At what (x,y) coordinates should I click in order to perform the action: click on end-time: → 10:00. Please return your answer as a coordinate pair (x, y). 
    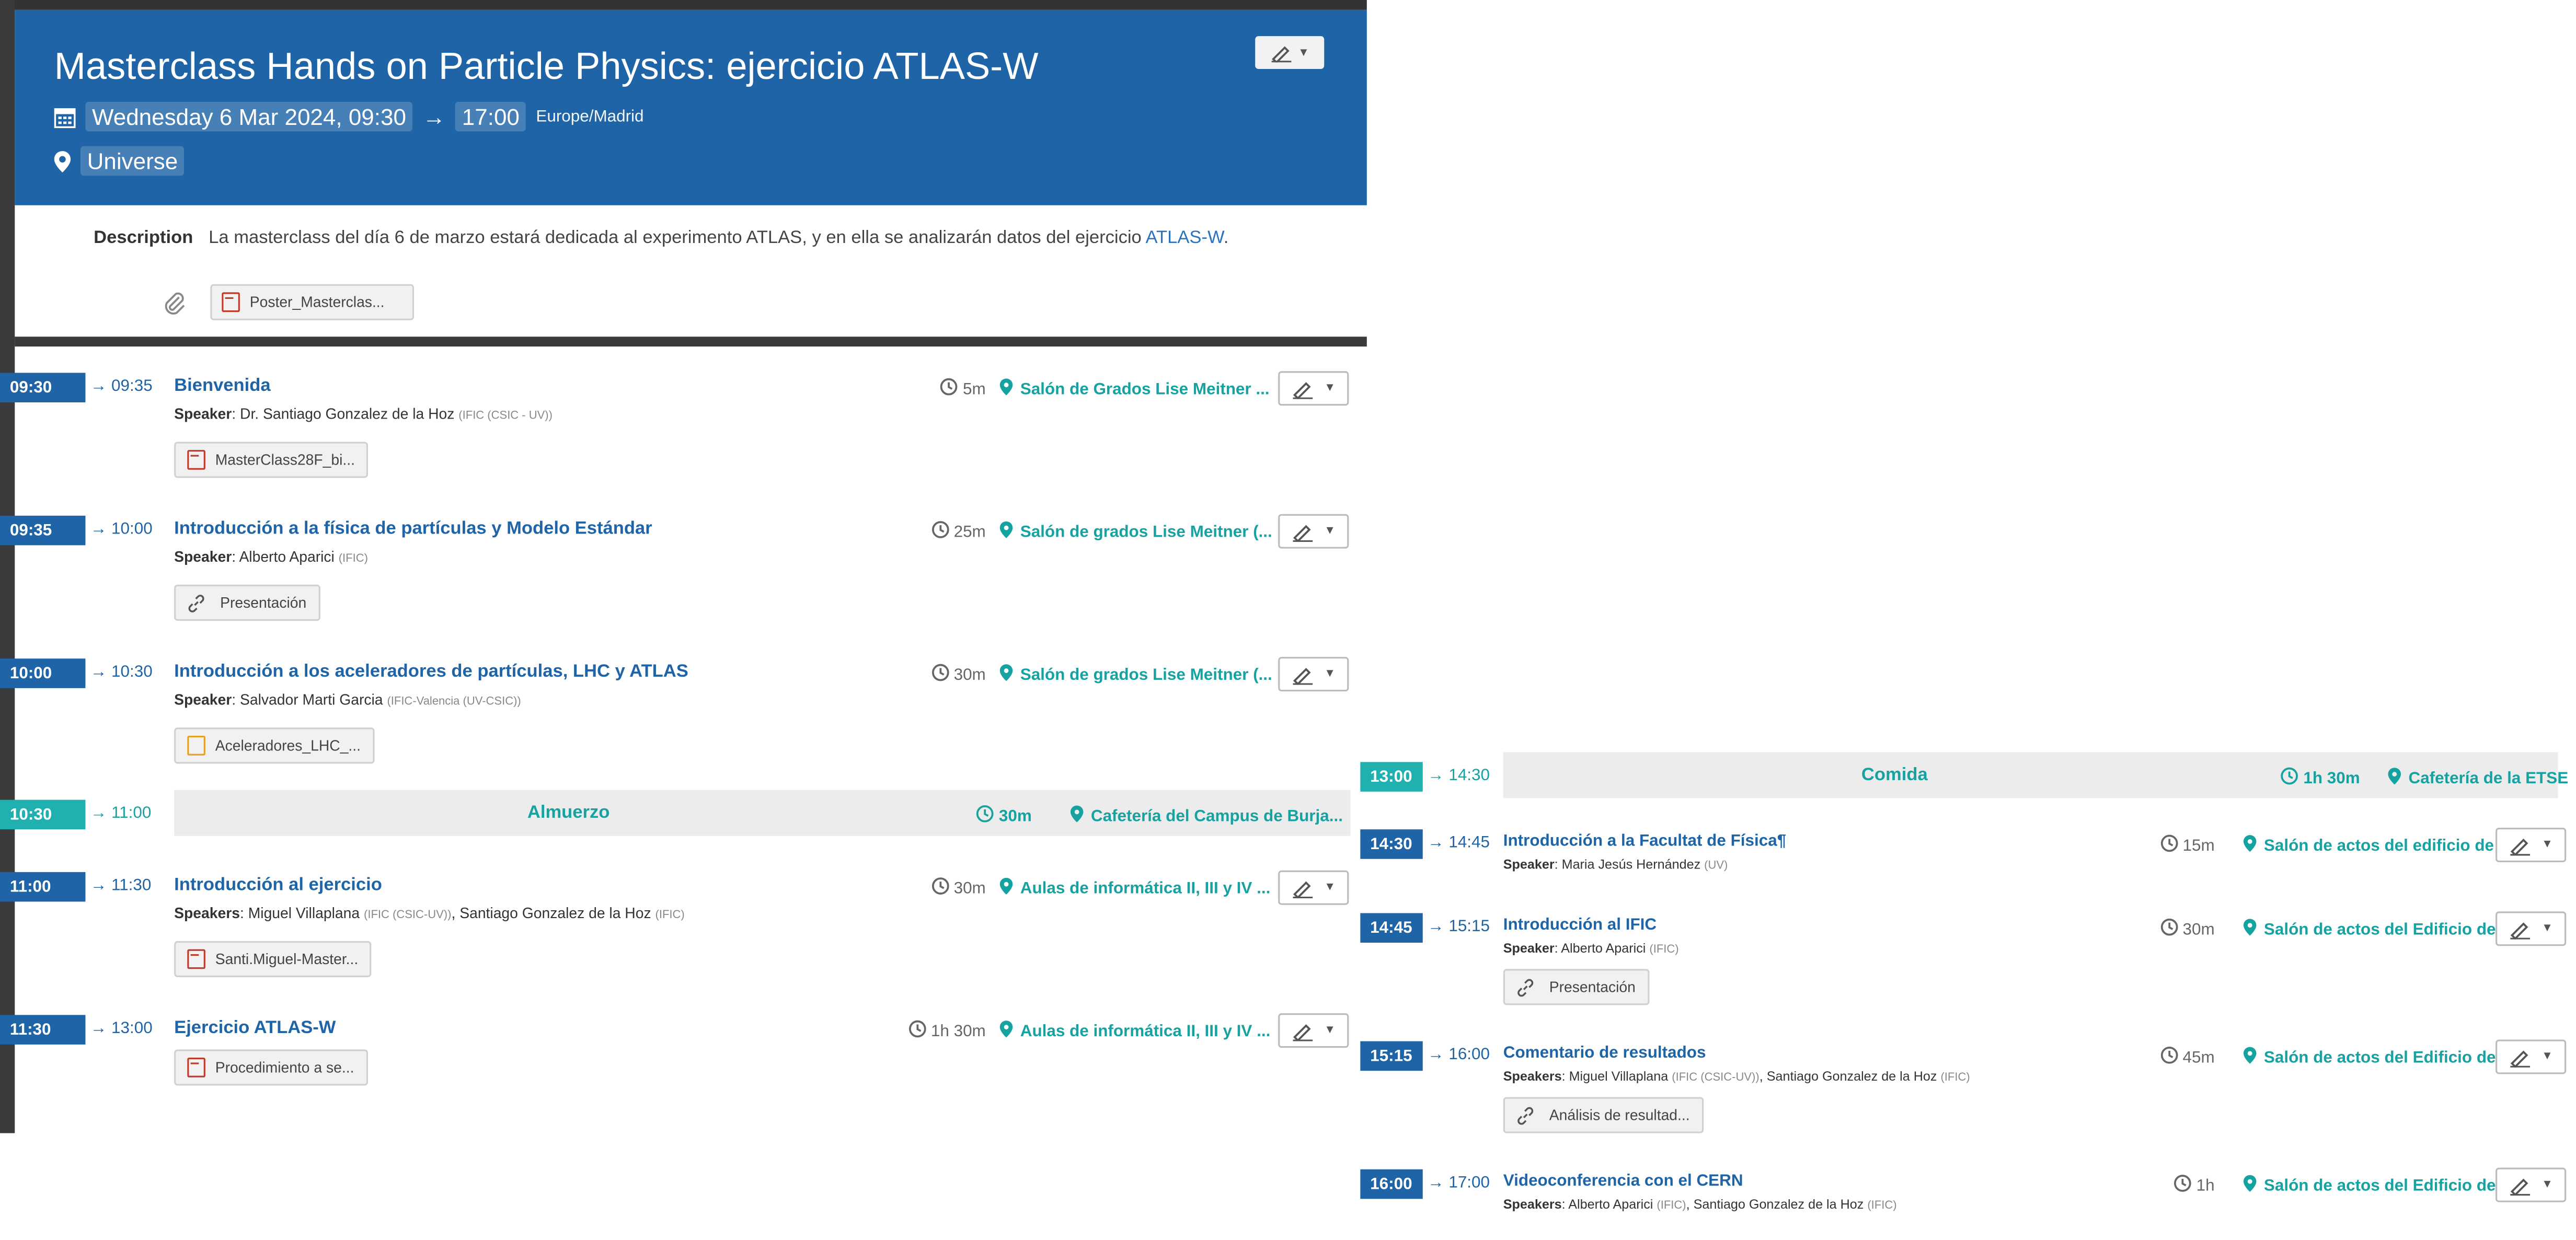
    Looking at the image, I should click on (121, 529).